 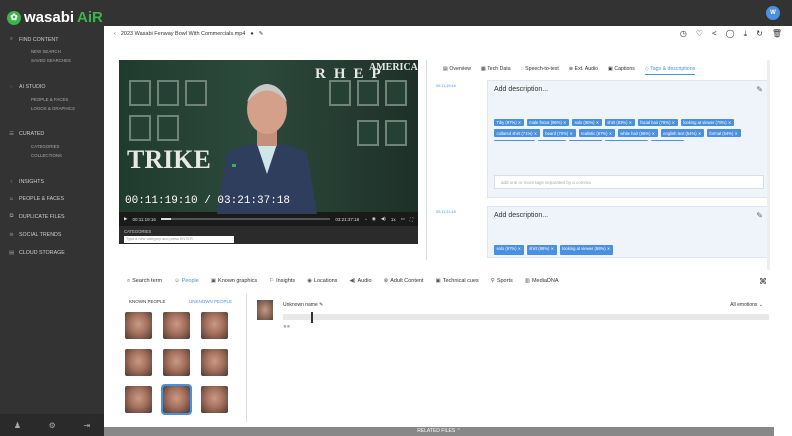 I want to click on info-icon: ●, so click(x=251, y=34).